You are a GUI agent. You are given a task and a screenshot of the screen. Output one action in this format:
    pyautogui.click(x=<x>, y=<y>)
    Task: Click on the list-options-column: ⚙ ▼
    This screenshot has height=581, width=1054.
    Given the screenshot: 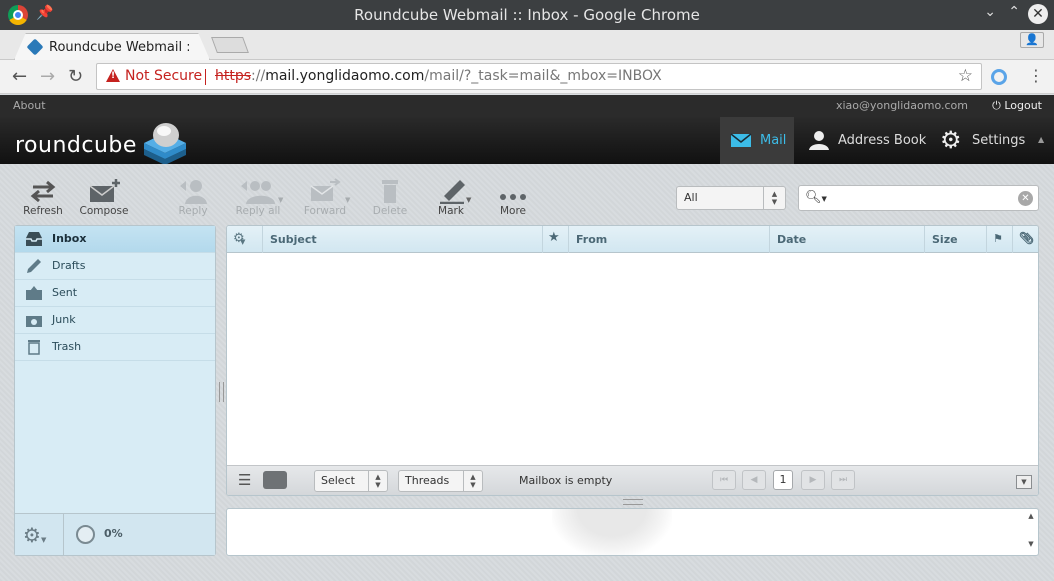 What is the action you would take?
    pyautogui.click(x=244, y=239)
    